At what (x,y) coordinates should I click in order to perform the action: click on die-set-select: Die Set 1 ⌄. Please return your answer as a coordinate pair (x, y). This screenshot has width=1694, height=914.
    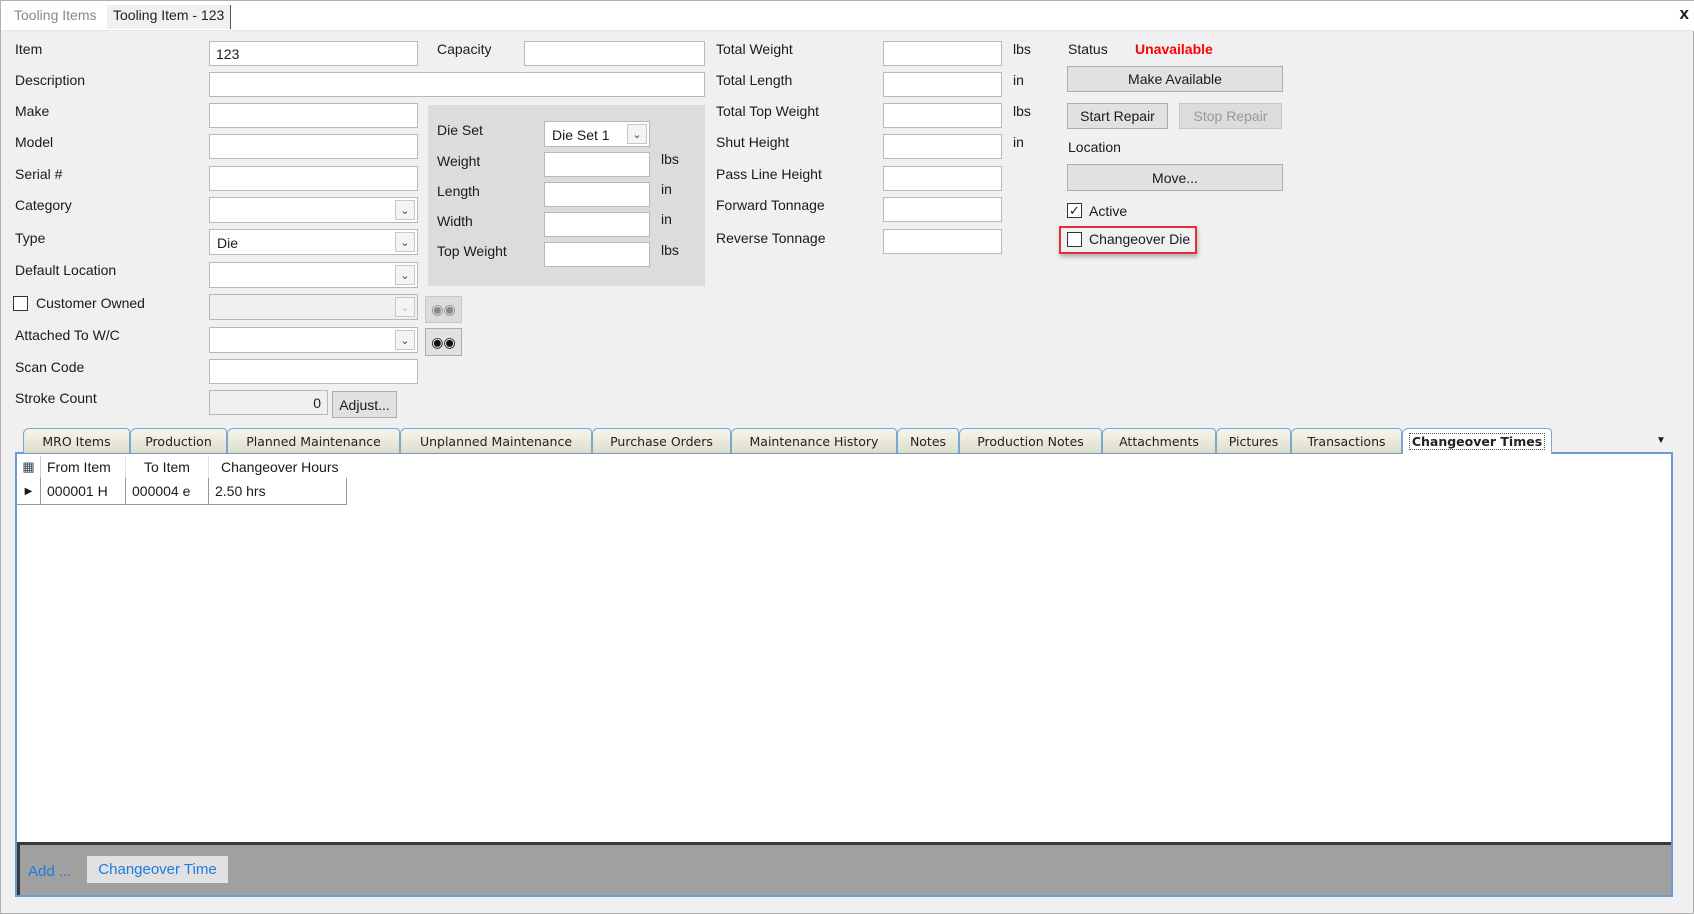
    Looking at the image, I should click on (597, 134).